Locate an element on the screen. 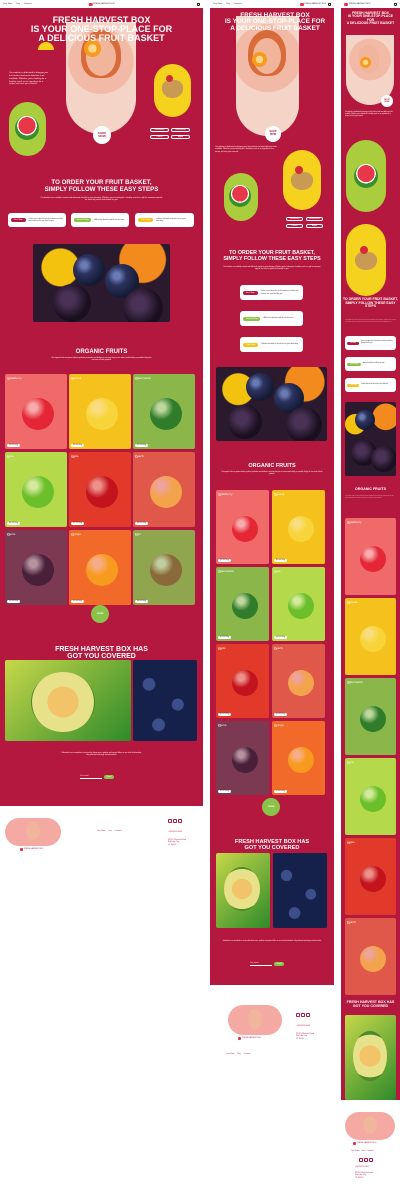 The width and height of the screenshot is (400, 1199). fruit-card-banana: Banana Fruit is located at coordinates (370, 636).